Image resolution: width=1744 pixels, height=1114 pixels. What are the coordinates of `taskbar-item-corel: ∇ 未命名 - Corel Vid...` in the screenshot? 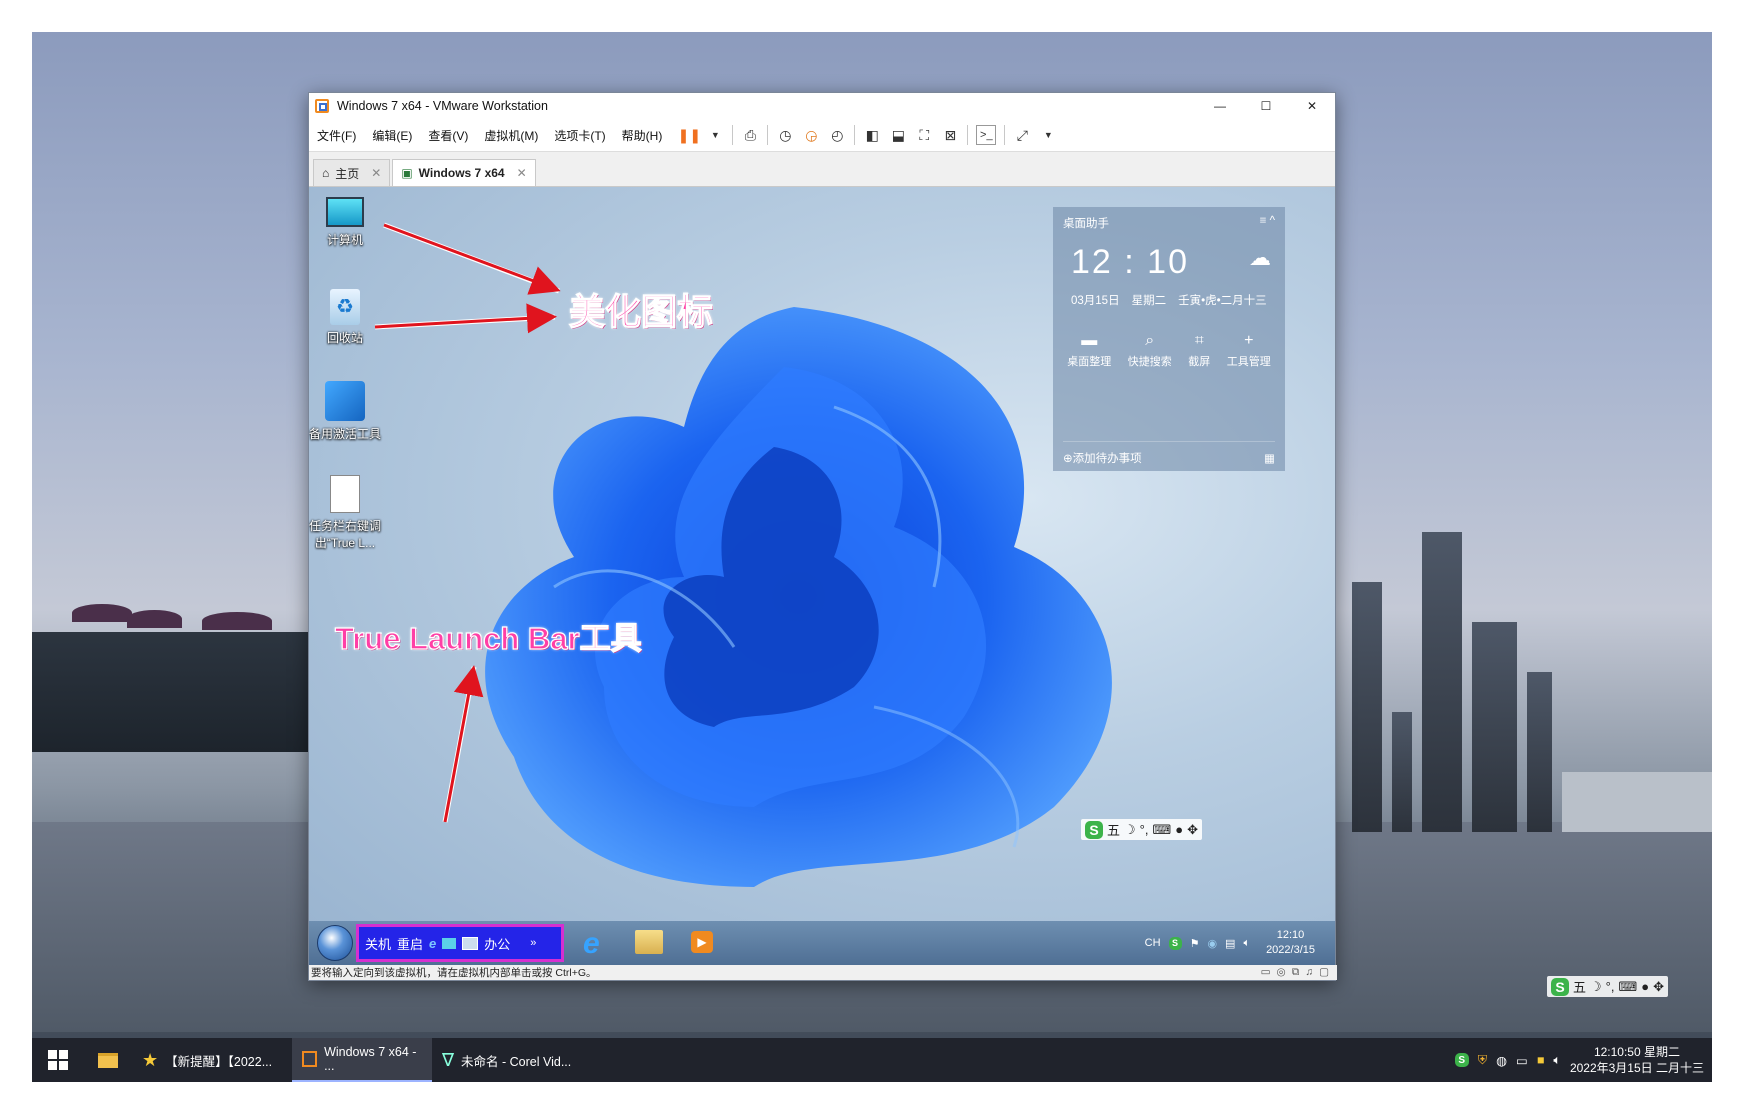 It's located at (512, 1060).